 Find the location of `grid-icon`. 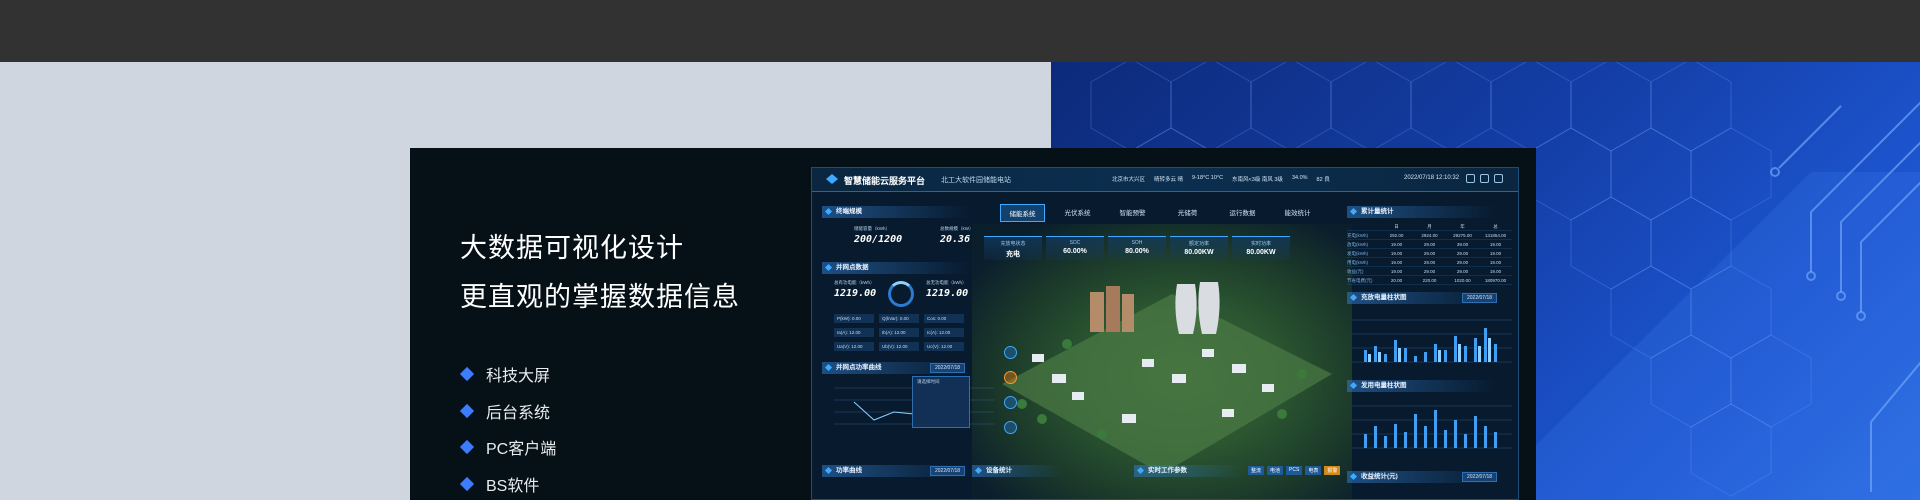

grid-icon is located at coordinates (1010, 427).